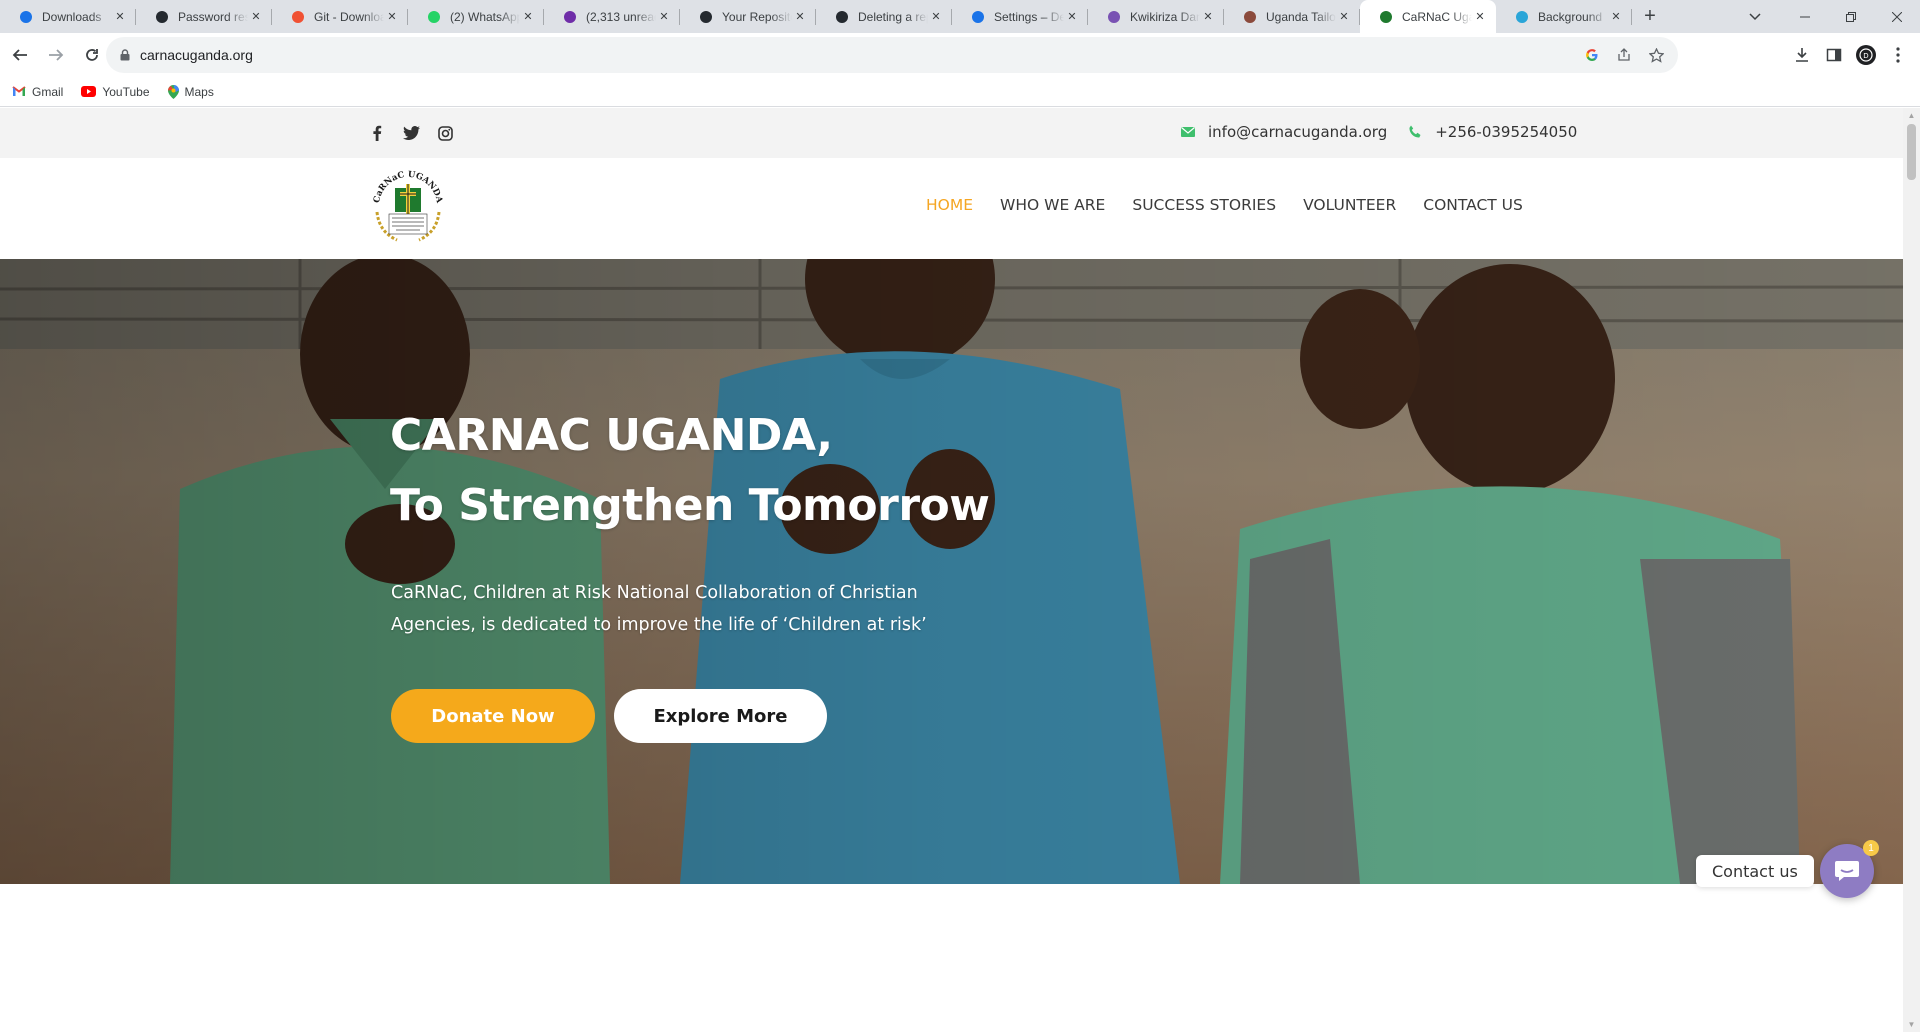  What do you see at coordinates (1802, 55) in the screenshot?
I see `downloads-icon` at bounding box center [1802, 55].